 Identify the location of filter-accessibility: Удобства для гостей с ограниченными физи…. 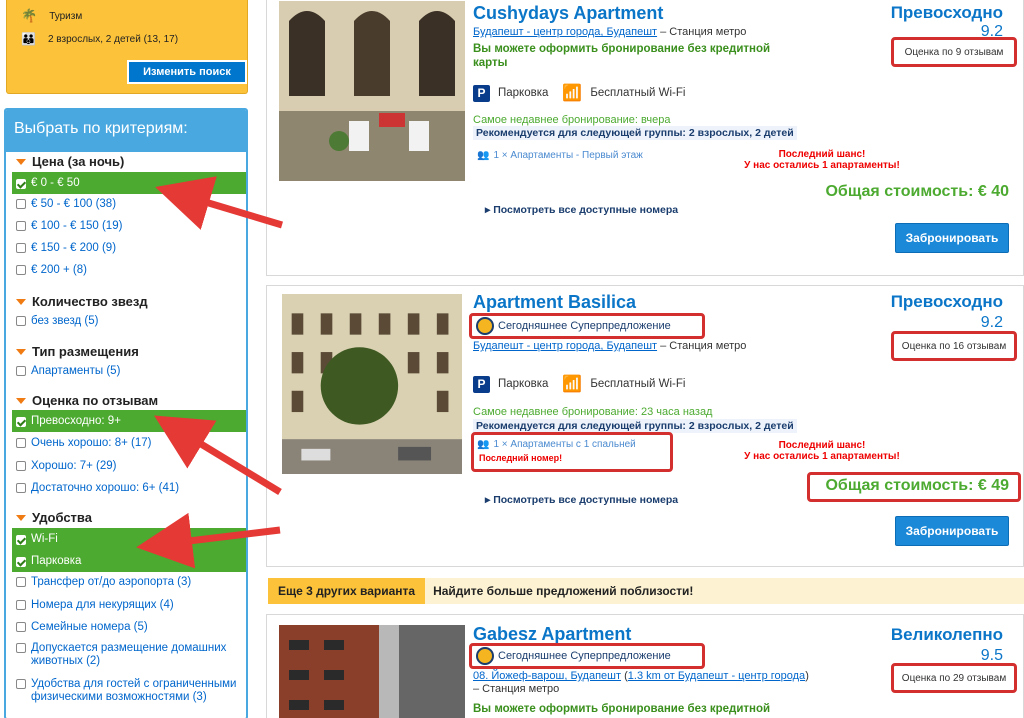
(129, 691).